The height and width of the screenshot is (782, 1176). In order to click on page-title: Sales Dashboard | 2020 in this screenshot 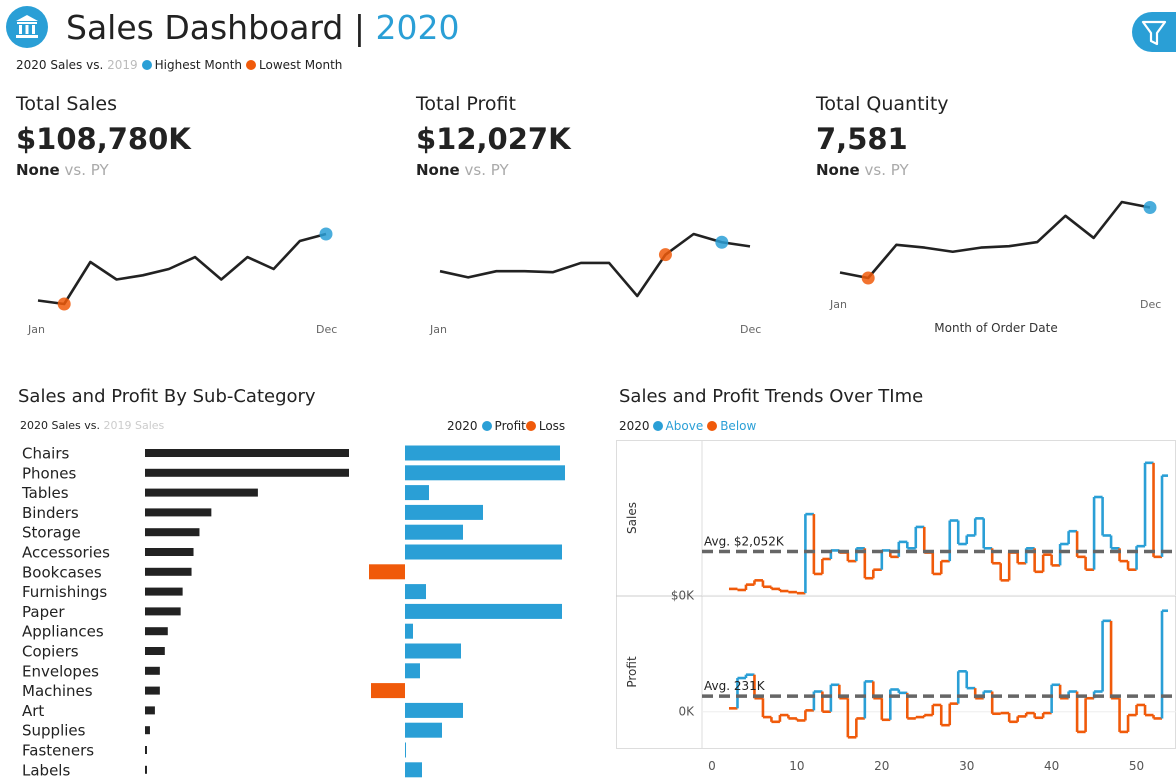, I will do `click(262, 28)`.